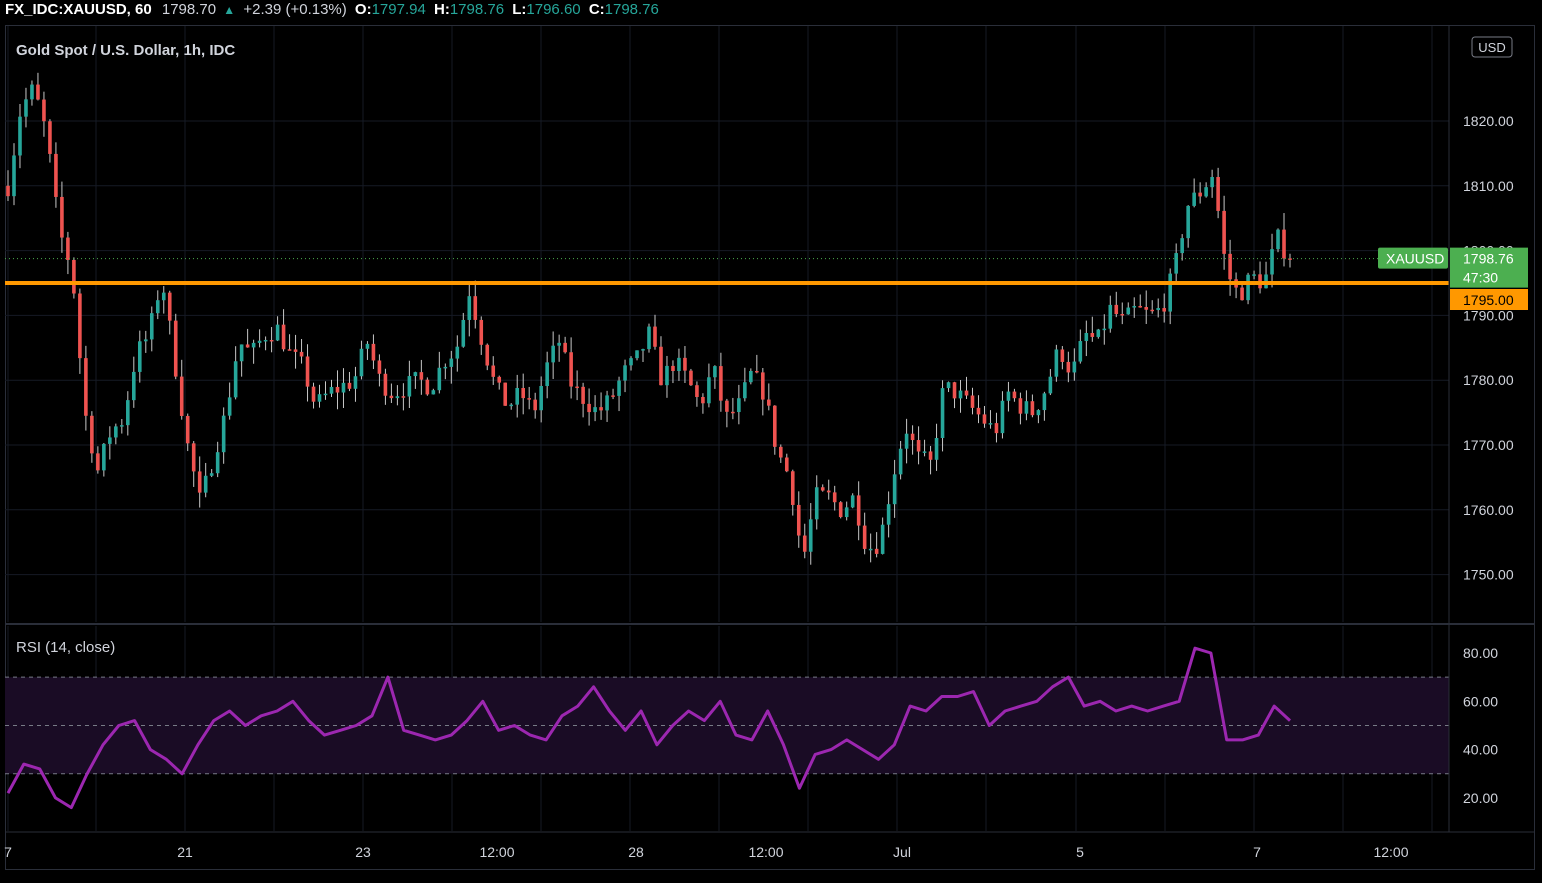 This screenshot has height=883, width=1542. What do you see at coordinates (496, 852) in the screenshot?
I see `time-tick-label: 12:00` at bounding box center [496, 852].